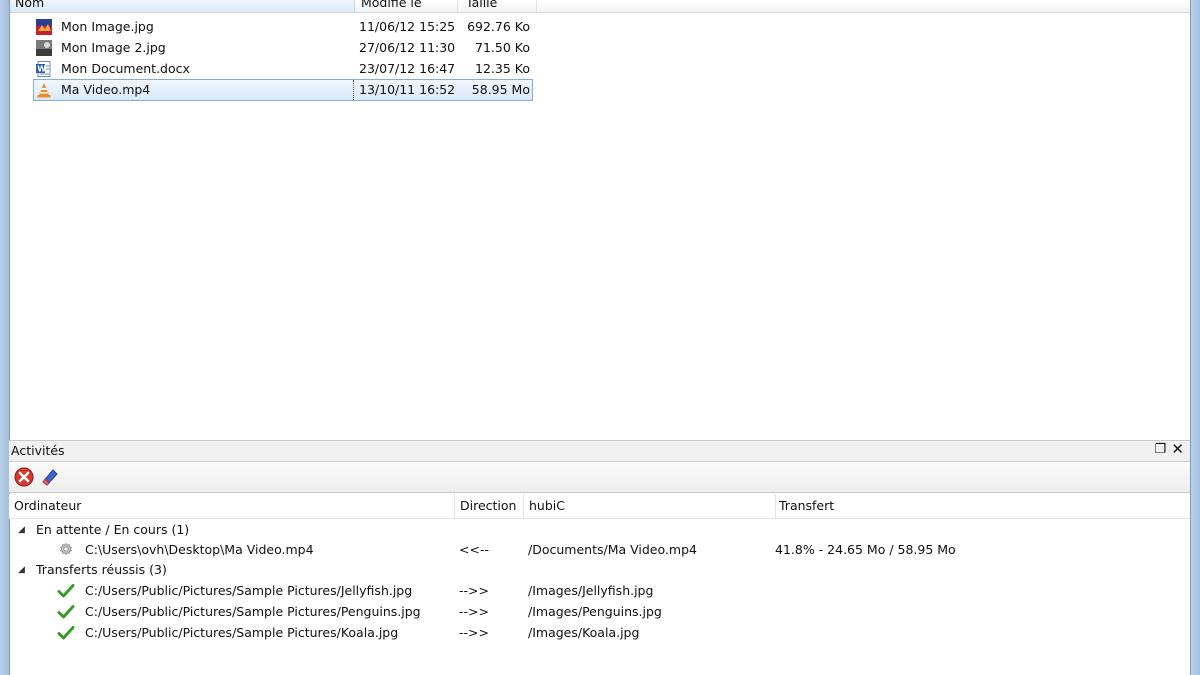  Describe the element at coordinates (981, 506) in the screenshot. I see `column-header-transfer: Transfert` at that location.